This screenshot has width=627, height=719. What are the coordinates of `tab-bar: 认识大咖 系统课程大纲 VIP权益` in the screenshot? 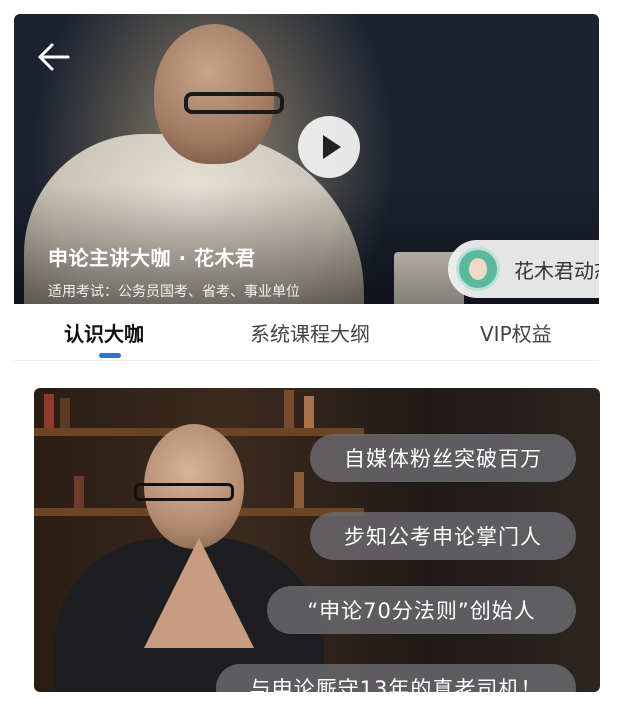 It's located at (306, 332).